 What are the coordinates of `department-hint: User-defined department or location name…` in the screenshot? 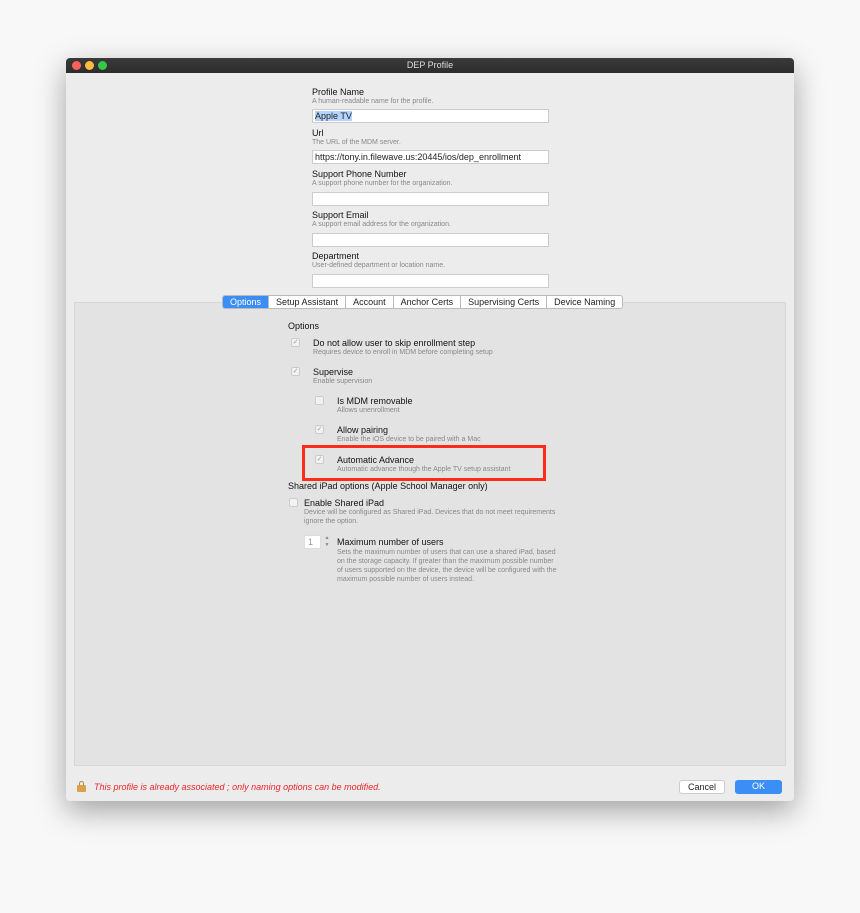 It's located at (379, 265).